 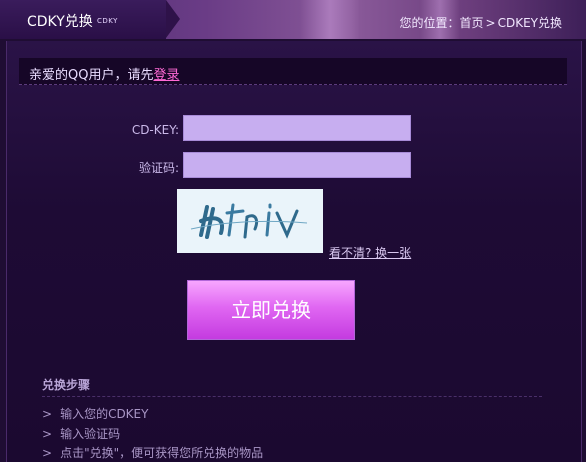 I want to click on breadcrumb: 您的位置：首页 > CDKEY兑换, so click(x=481, y=22).